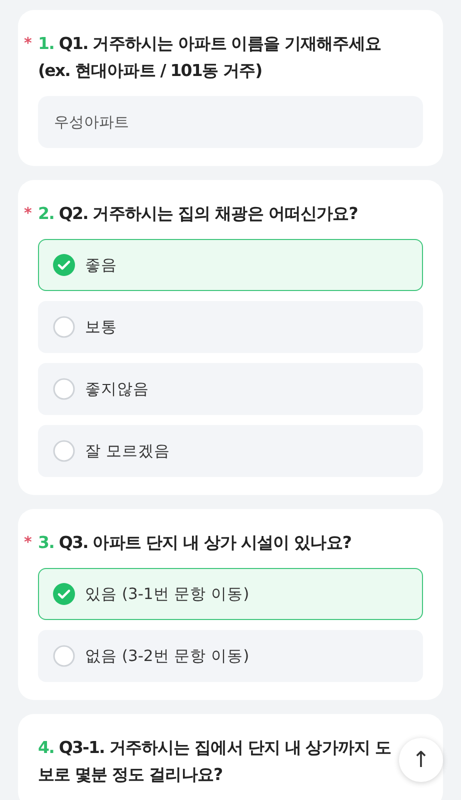  Describe the element at coordinates (230, 265) in the screenshot. I see `option: 좋음` at that location.